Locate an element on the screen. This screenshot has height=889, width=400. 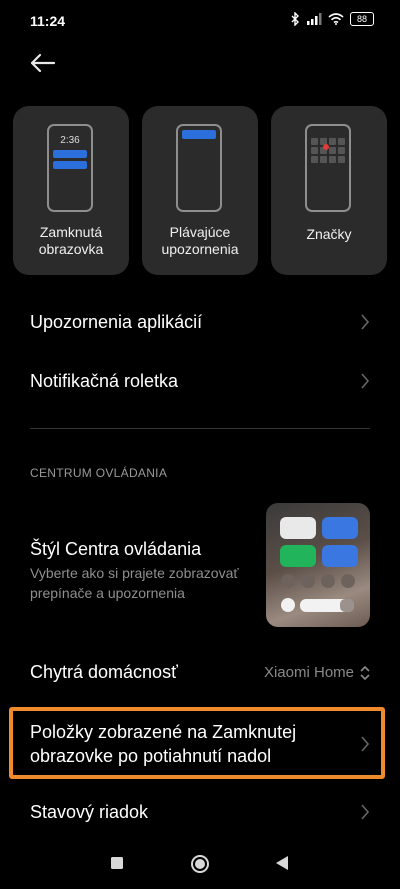
tile-label: Plávajúce upozornenia is located at coordinates (200, 240).